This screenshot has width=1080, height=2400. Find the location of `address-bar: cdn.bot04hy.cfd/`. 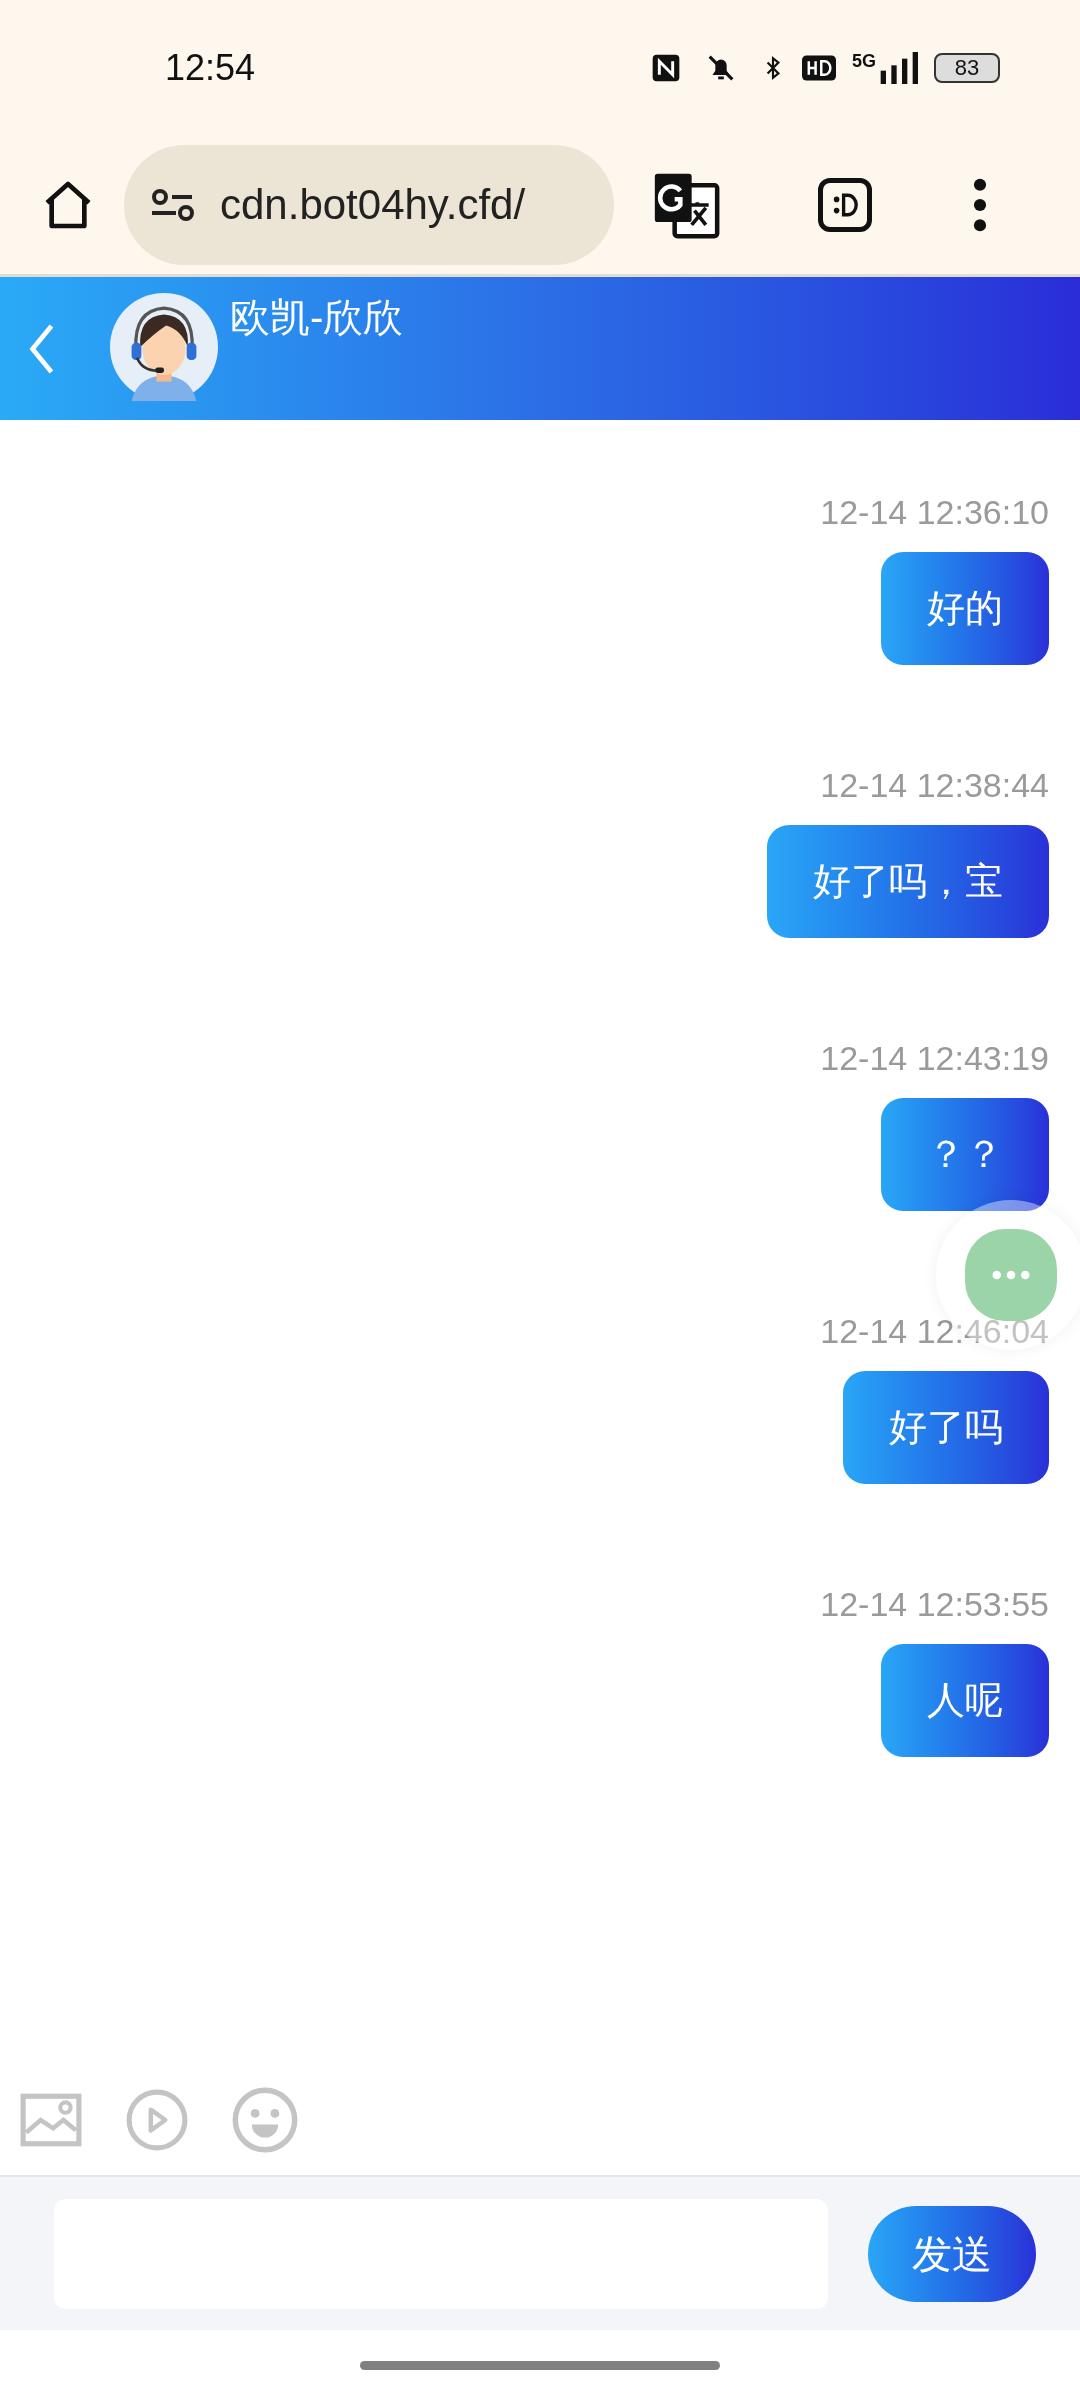

address-bar: cdn.bot04hy.cfd/ is located at coordinates (369, 204).